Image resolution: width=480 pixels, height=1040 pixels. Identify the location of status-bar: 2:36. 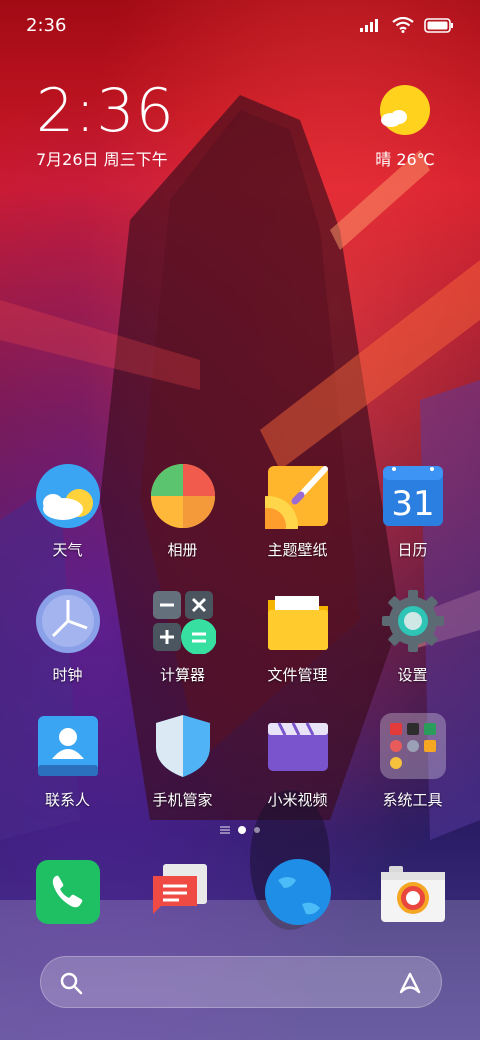
(240, 25).